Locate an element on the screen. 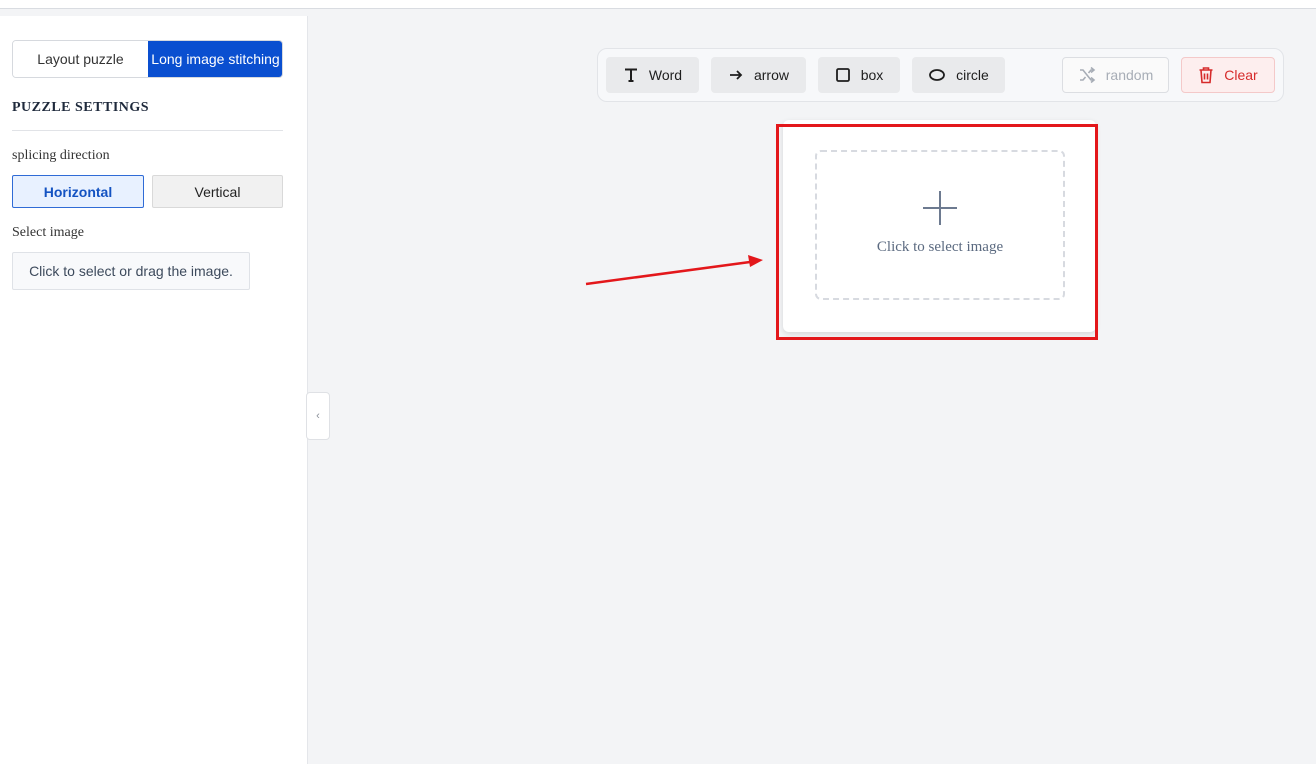 Image resolution: width=1316 pixels, height=764 pixels. circle-tool-button: circle is located at coordinates (958, 75).